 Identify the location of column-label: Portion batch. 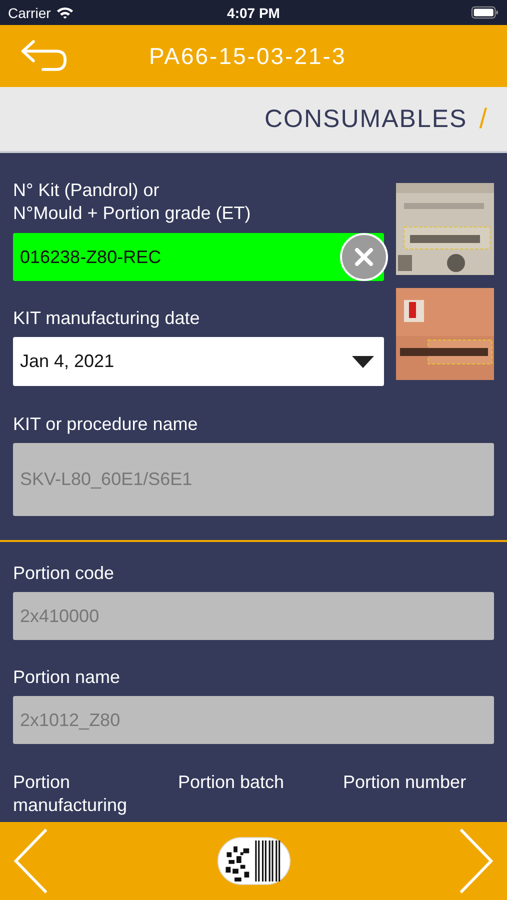
(232, 782).